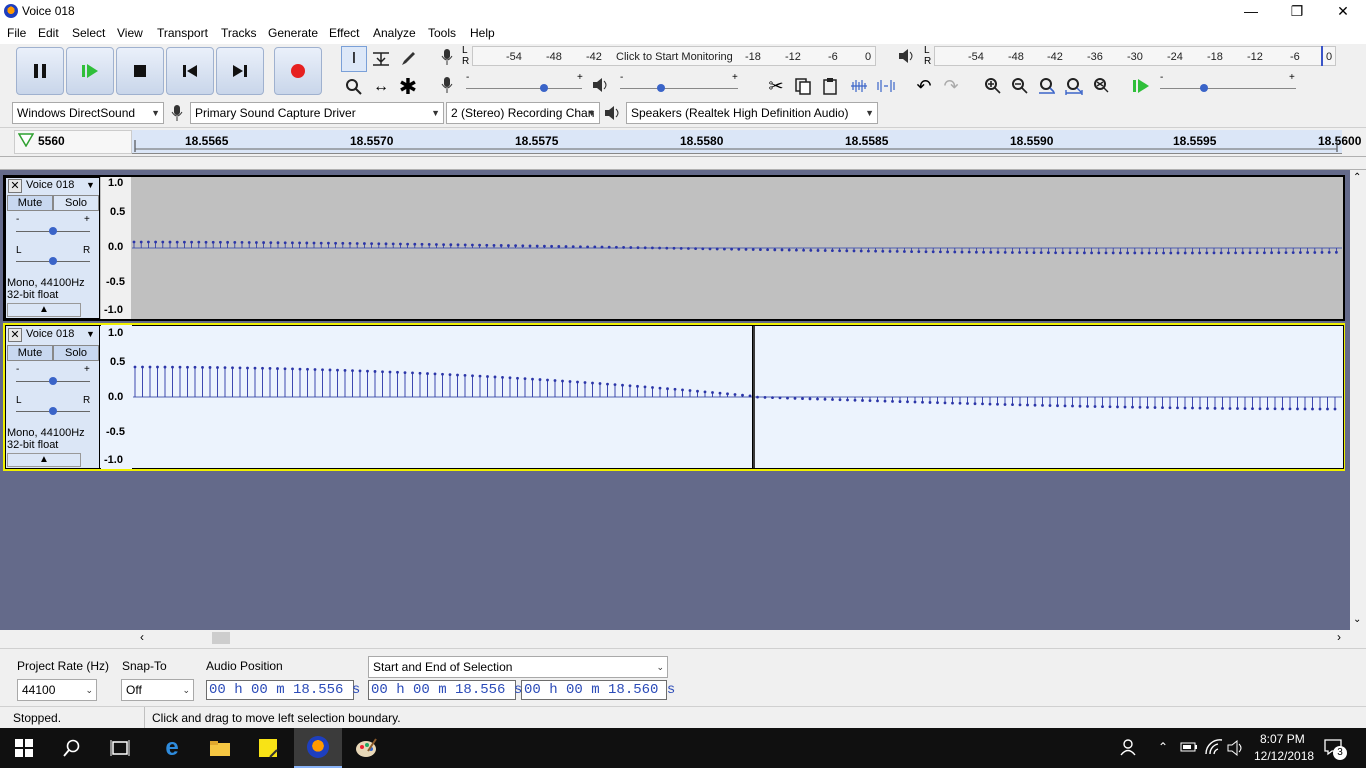 The width and height of the screenshot is (1366, 768). What do you see at coordinates (283, 690) in the screenshot?
I see `audio-position-field: 00 h 00 m 18.556 s` at bounding box center [283, 690].